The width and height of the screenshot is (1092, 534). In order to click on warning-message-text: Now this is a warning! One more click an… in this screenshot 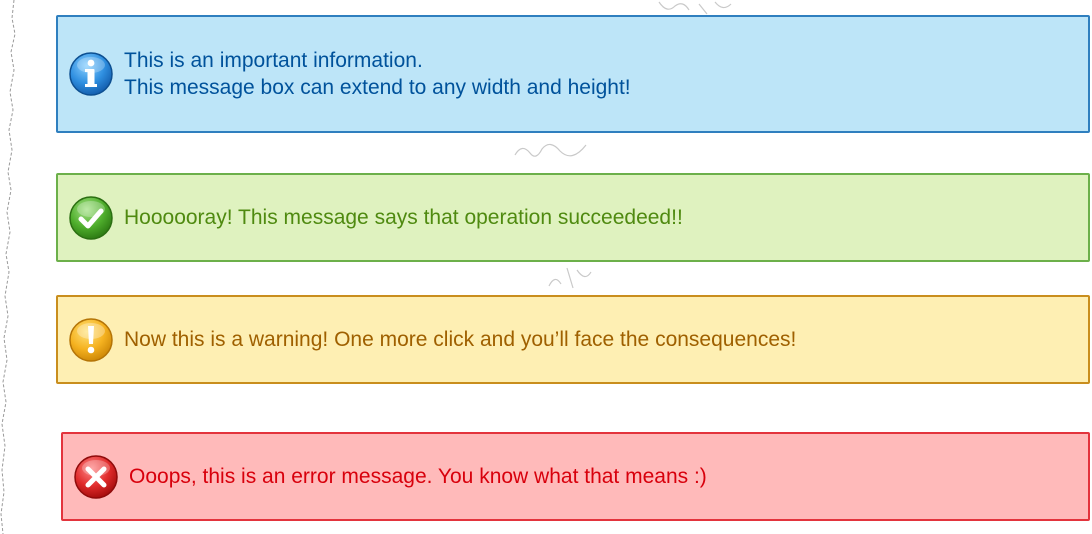, I will do `click(460, 339)`.